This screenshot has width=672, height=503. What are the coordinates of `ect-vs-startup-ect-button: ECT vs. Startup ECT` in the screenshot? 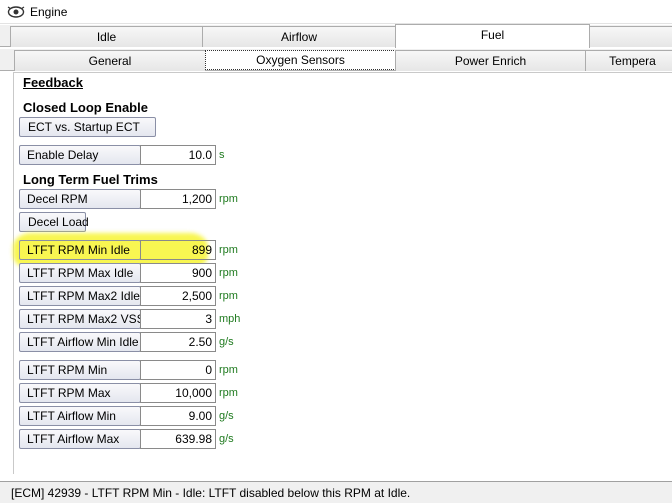 It's located at (87, 127).